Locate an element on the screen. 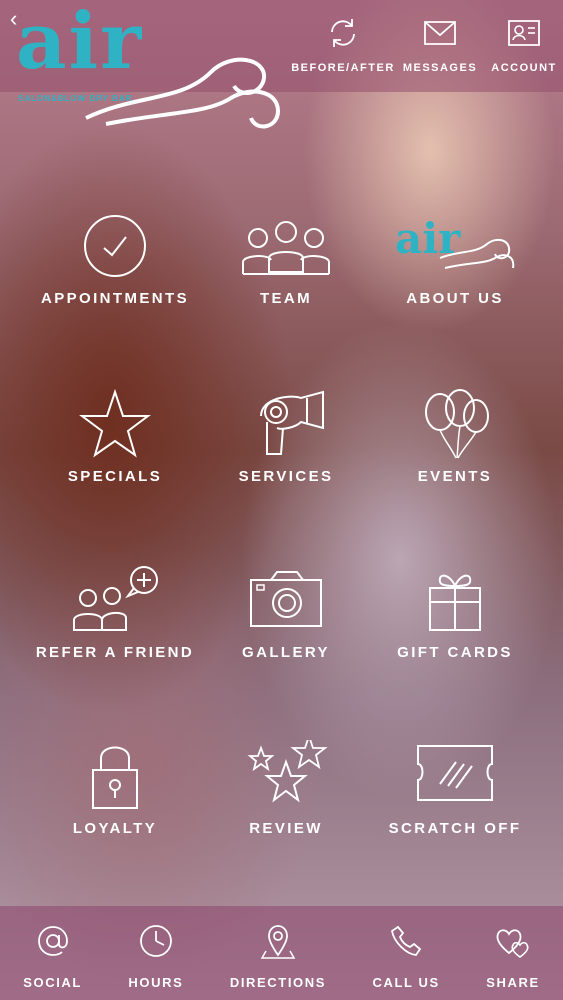 This screenshot has width=563, height=1000. header-actions: BEFORE/AFTER MESSAGES ACCOUNT is located at coordinates (427, 44).